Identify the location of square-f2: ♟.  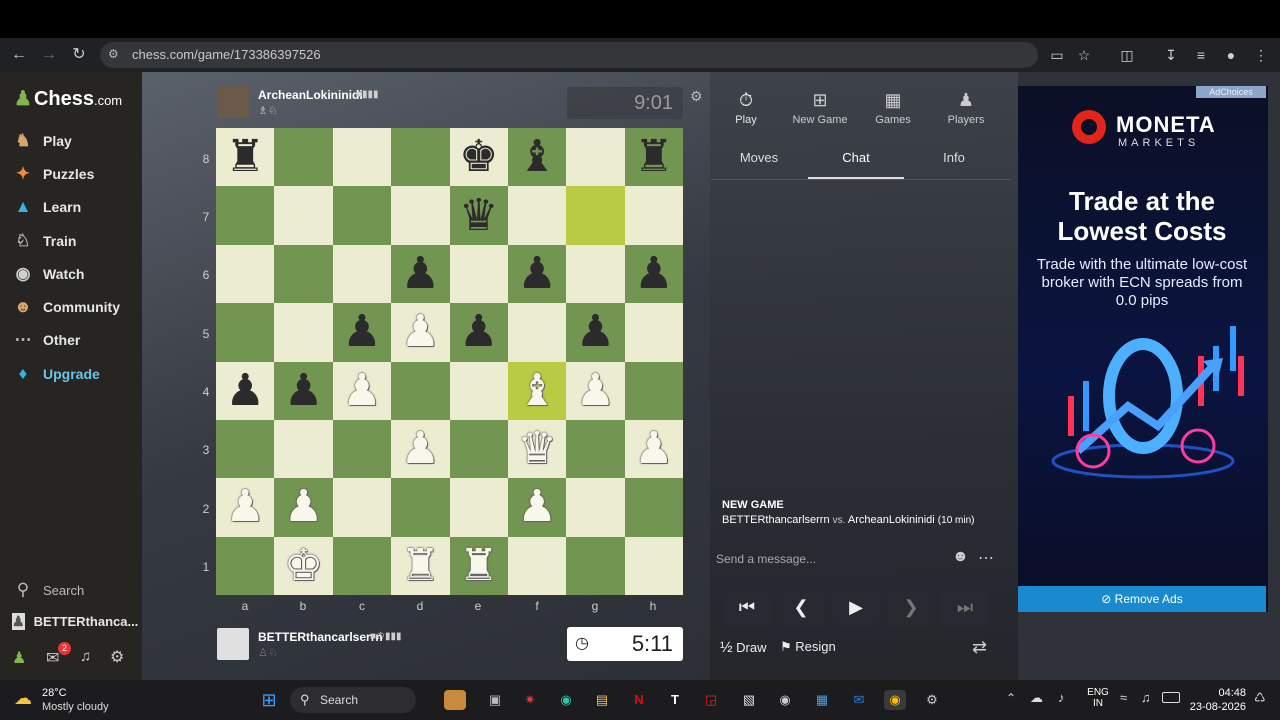
(537, 507).